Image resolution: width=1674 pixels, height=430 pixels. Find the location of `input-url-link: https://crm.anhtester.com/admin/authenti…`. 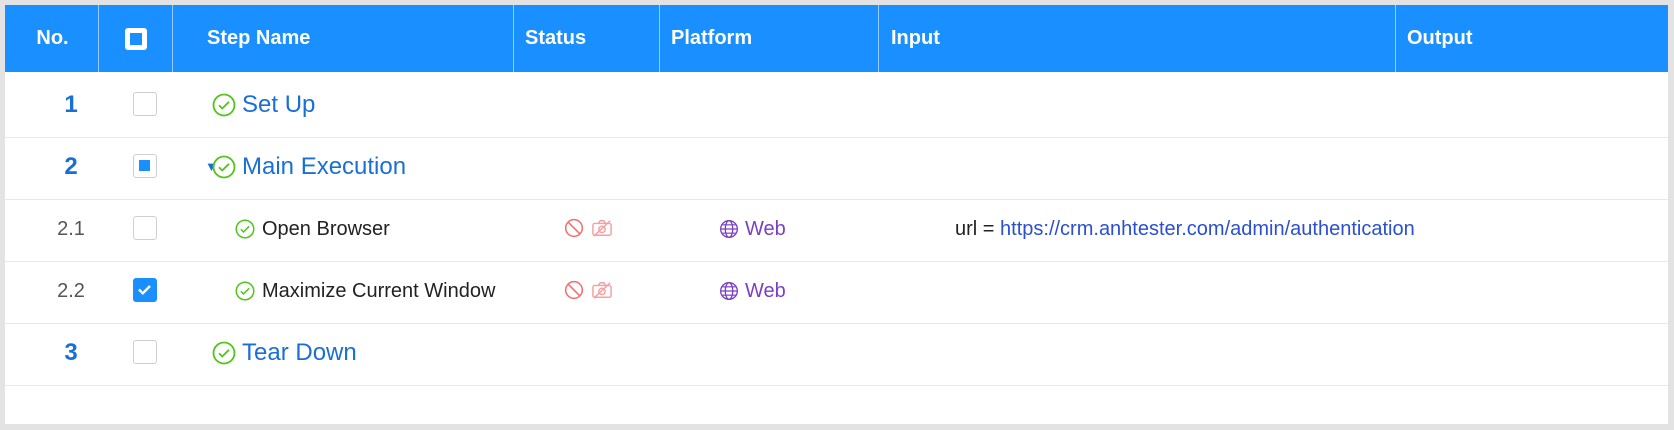

input-url-link: https://crm.anhtester.com/admin/authenti… is located at coordinates (1207, 229).